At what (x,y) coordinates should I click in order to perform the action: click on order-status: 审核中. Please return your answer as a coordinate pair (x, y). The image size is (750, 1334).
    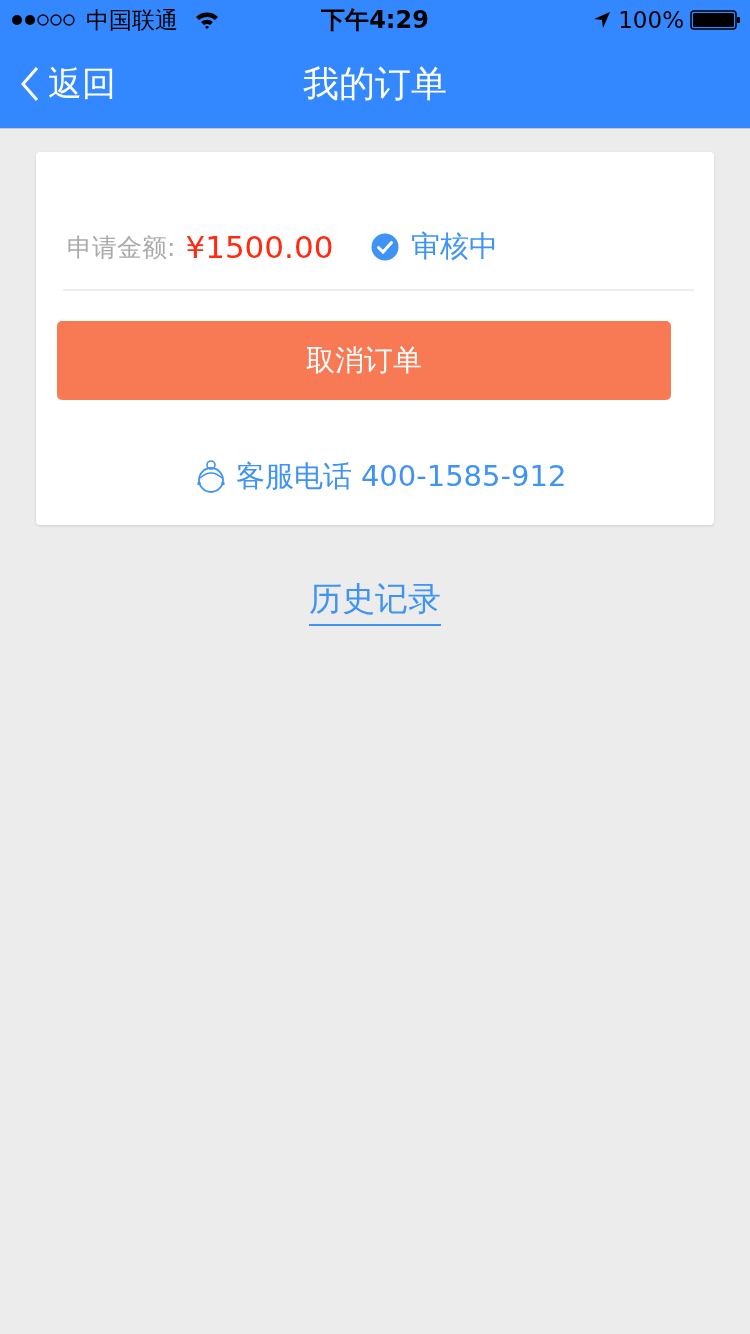
    Looking at the image, I should click on (455, 246).